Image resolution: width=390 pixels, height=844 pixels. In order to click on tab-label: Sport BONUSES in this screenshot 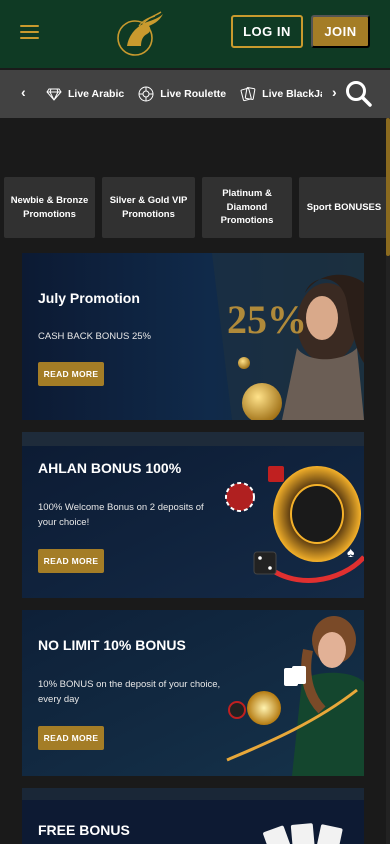, I will do `click(344, 207)`.